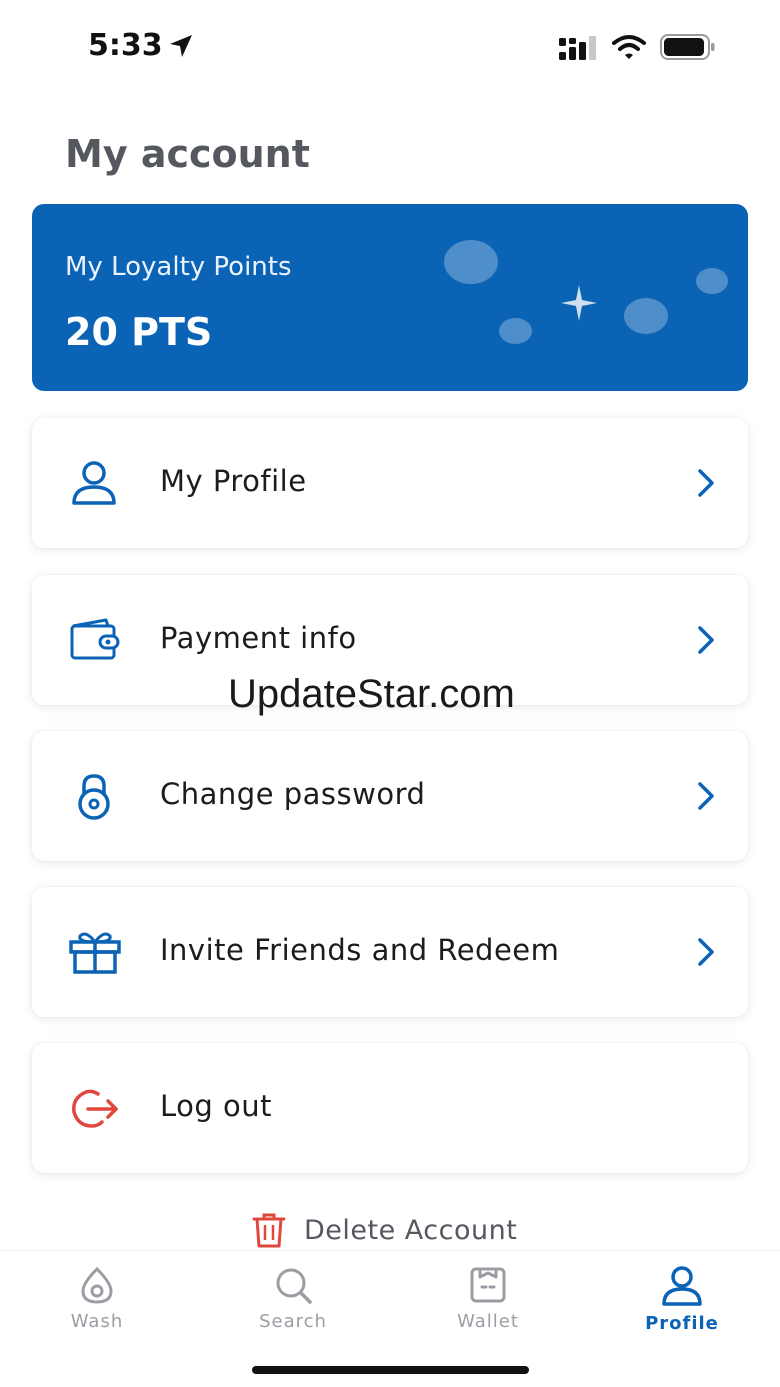  What do you see at coordinates (682, 1323) in the screenshot?
I see `tab-label: Profile` at bounding box center [682, 1323].